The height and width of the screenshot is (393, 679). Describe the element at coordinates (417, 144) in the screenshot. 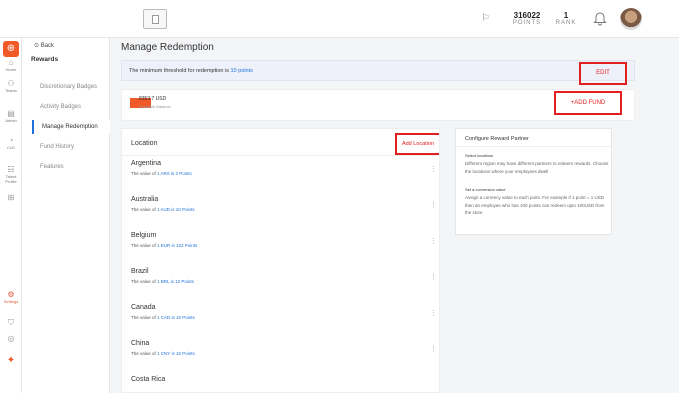

I see `add-location-button: Add Location` at that location.